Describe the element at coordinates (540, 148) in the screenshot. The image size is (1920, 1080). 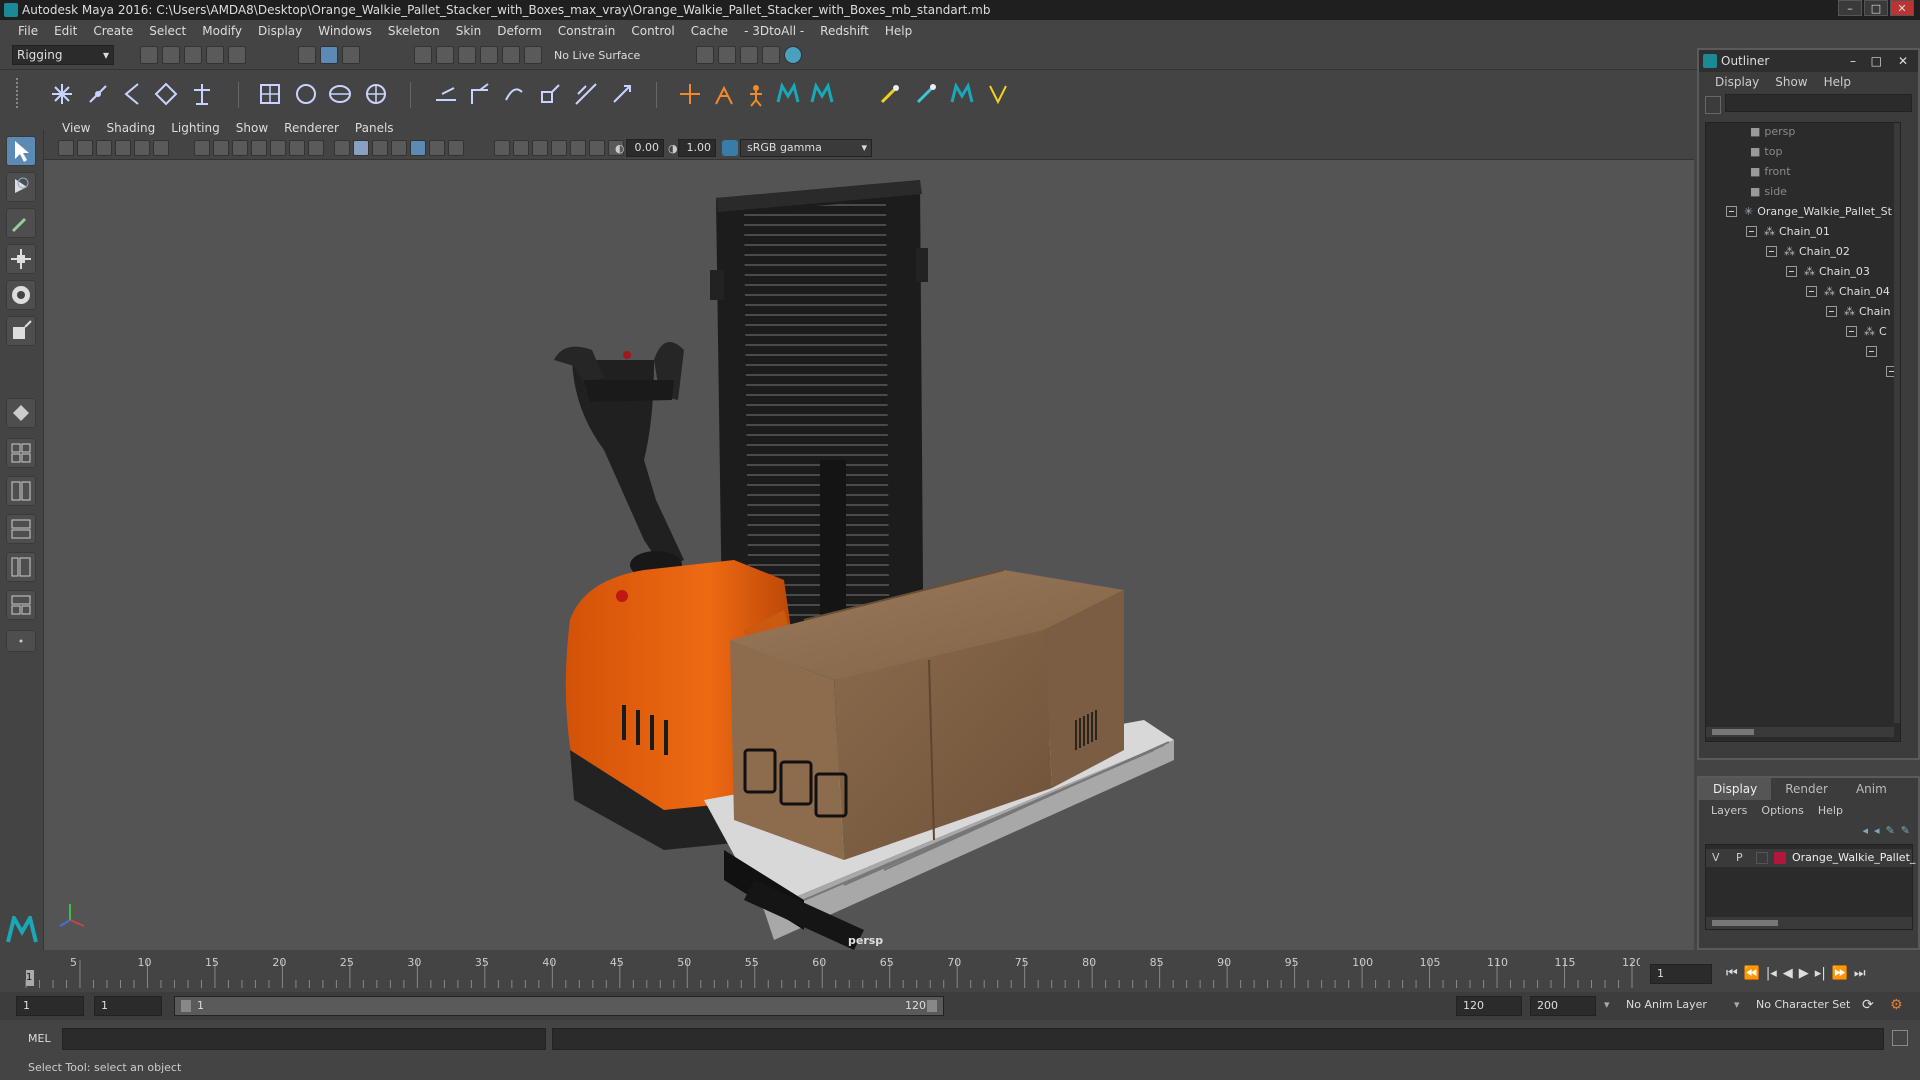
I see `depth-of-field-icon` at that location.